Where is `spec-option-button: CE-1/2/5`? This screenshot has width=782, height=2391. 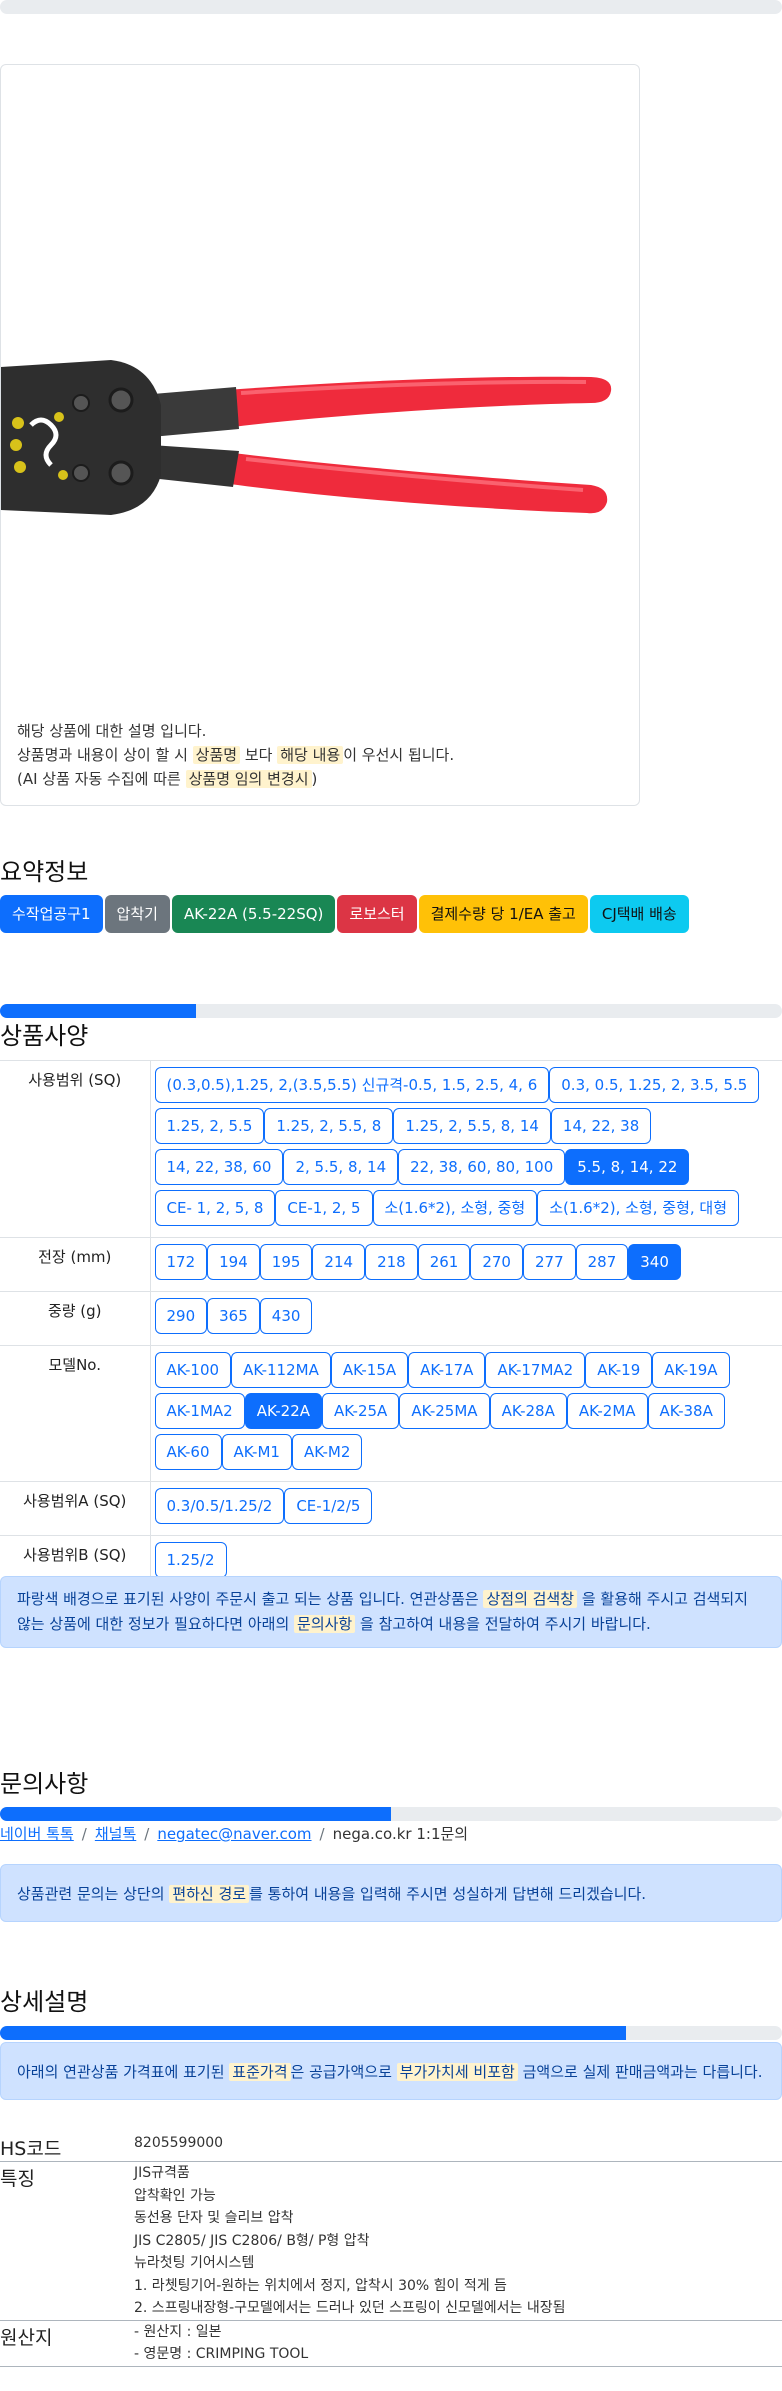
spec-option-button: CE-1/2/5 is located at coordinates (328, 1506).